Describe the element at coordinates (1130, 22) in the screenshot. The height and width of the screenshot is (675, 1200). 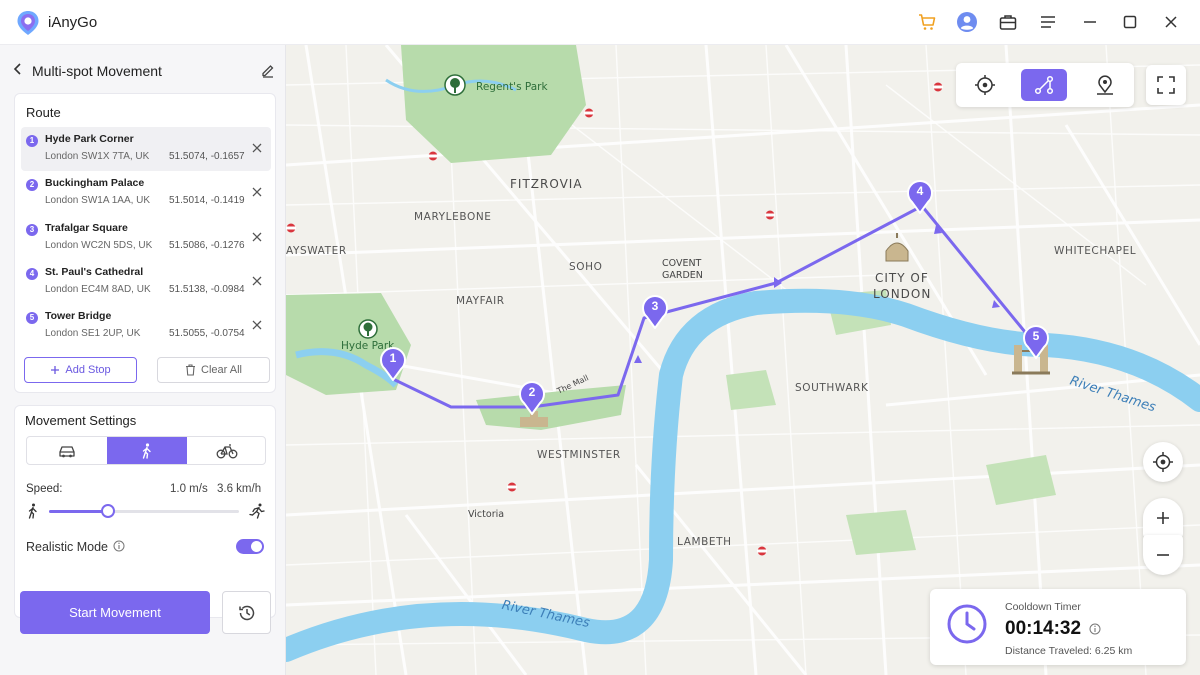
I see `maximize-button` at that location.